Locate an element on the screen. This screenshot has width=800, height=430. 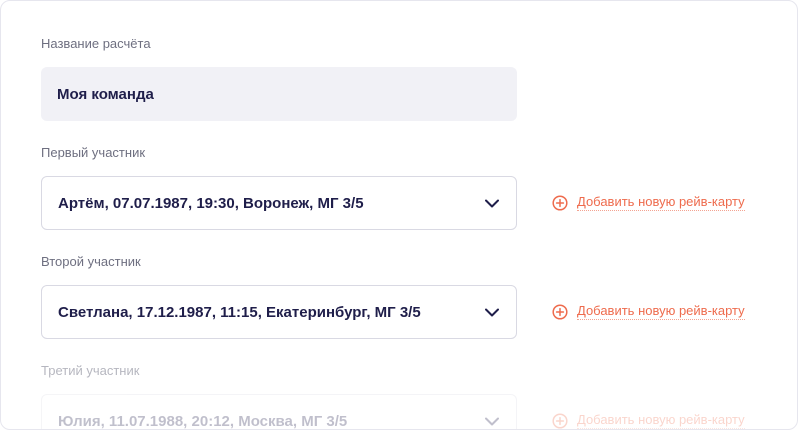
participant-3-value: Юлия, 11.07.1988, 20:12, Москва, МГ 3/5 is located at coordinates (203, 421).